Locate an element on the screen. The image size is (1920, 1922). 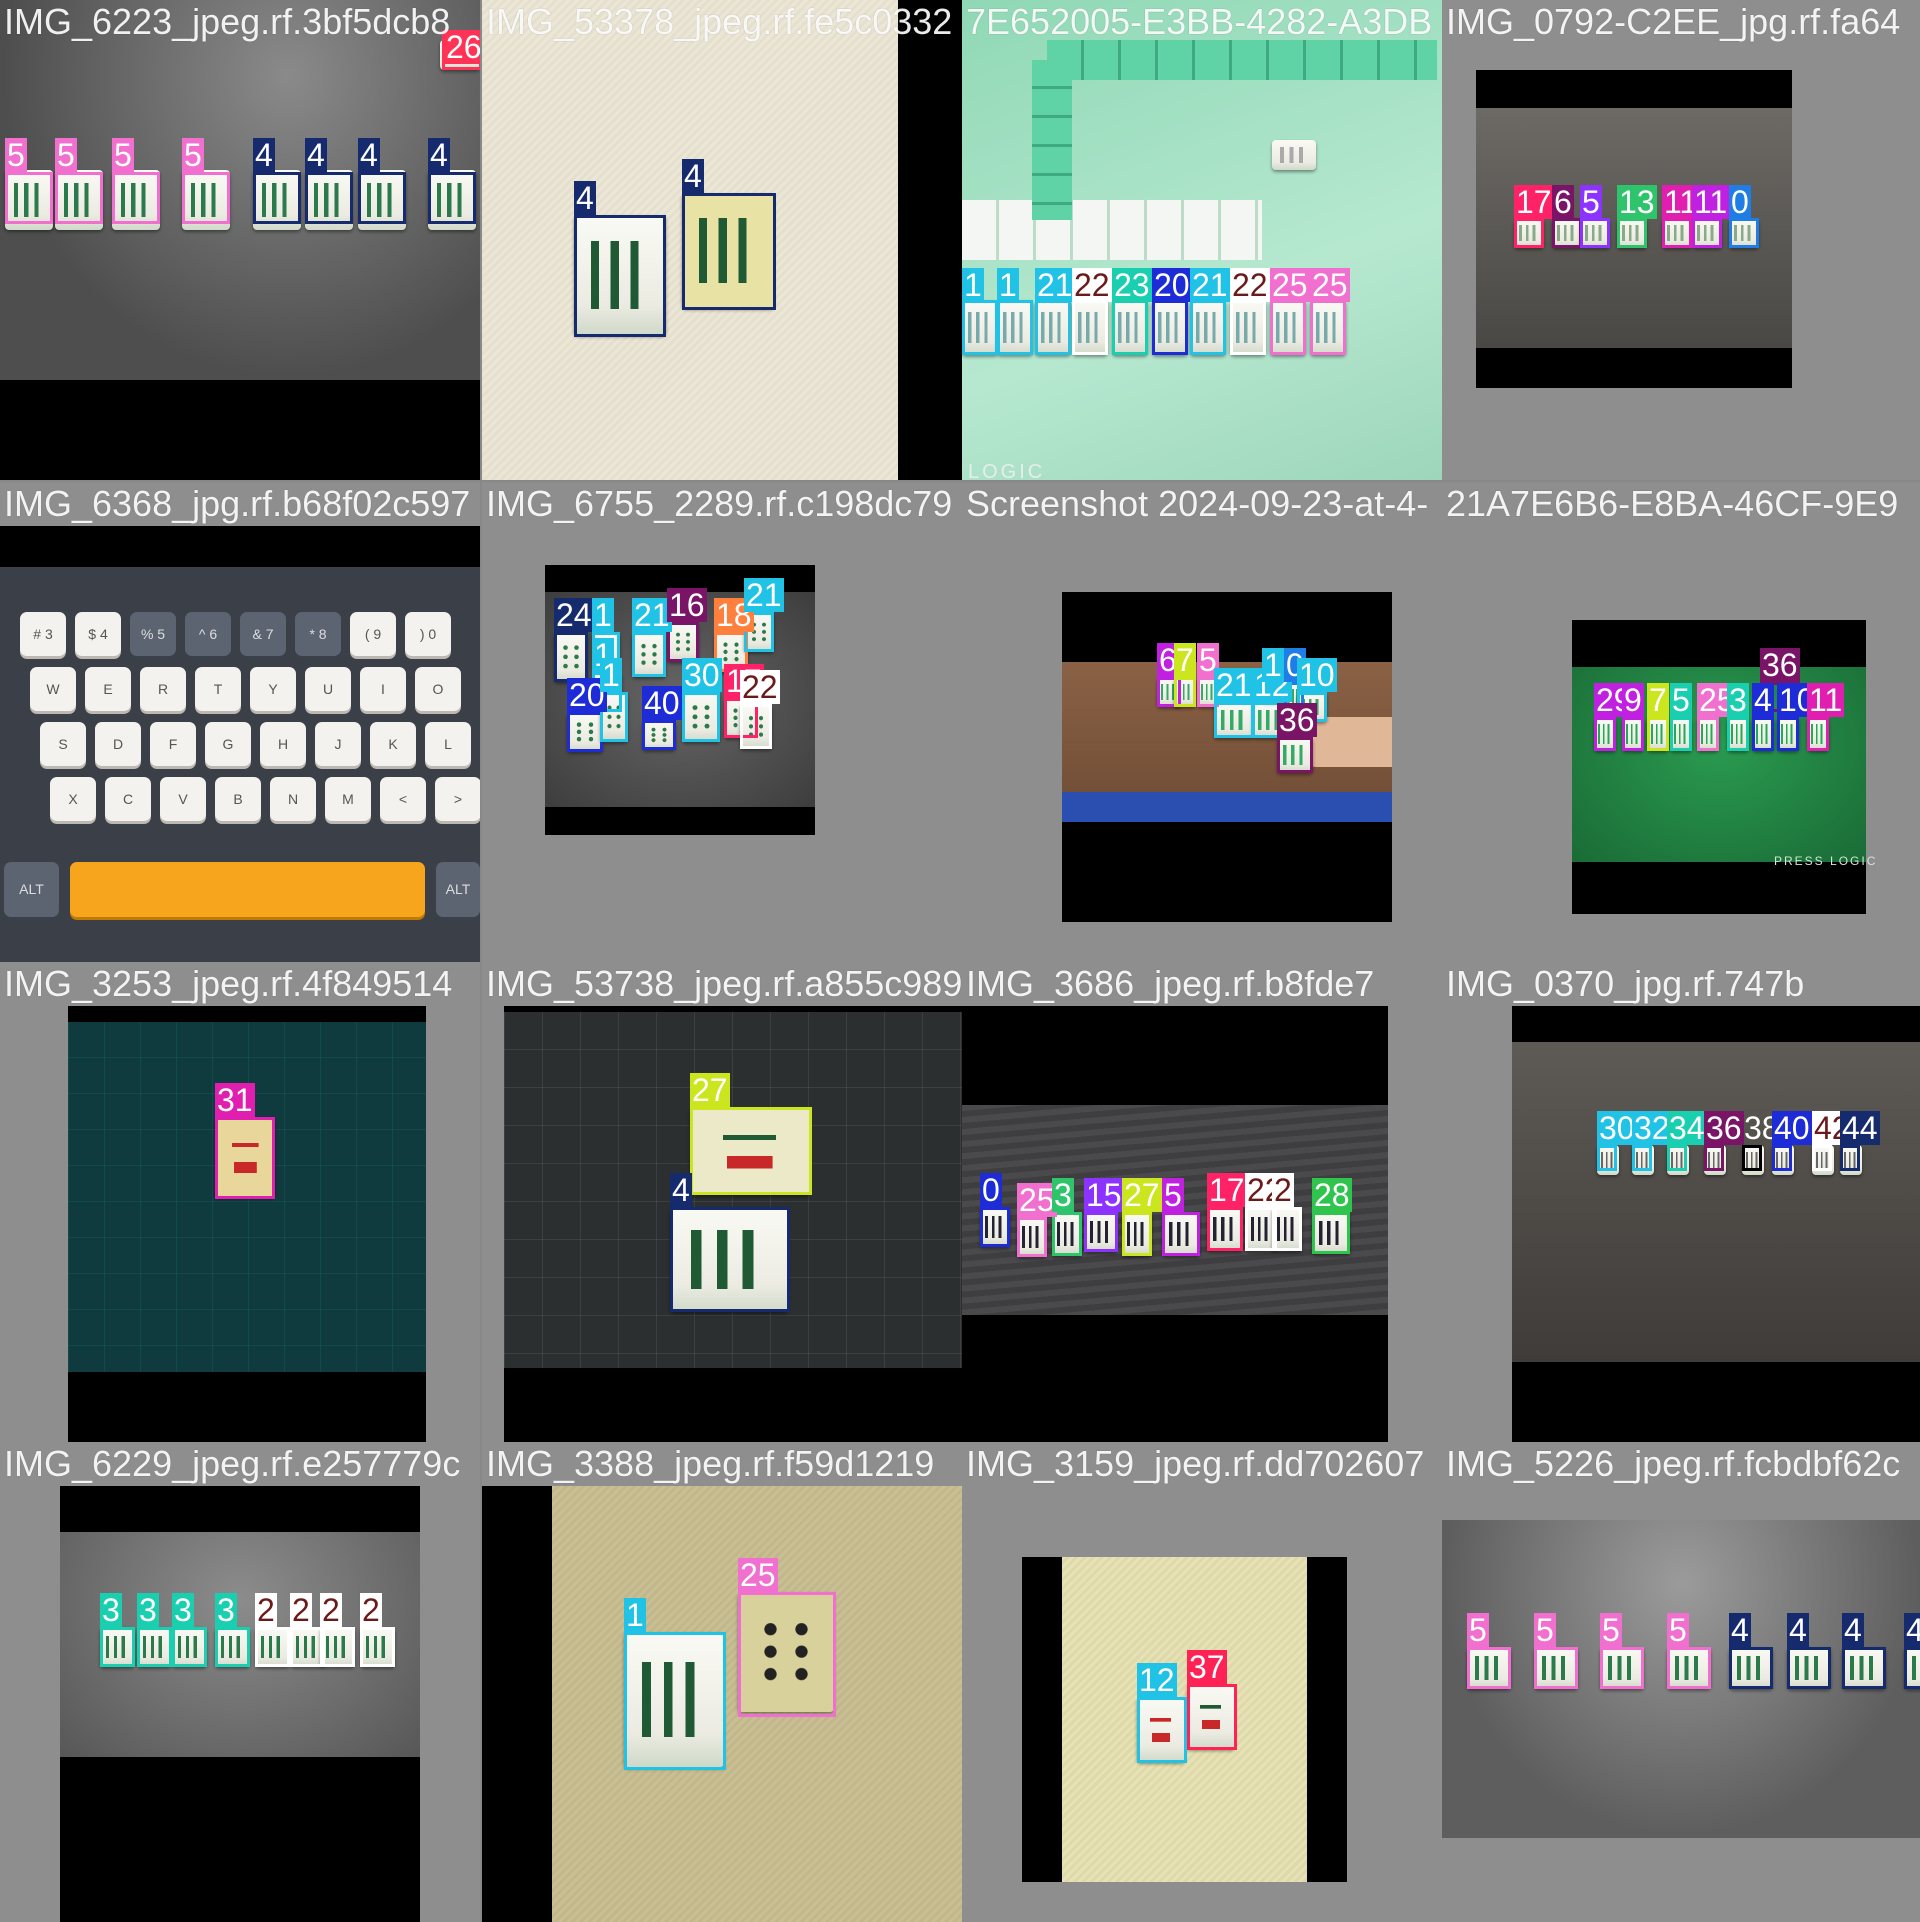
detection-label: 1 is located at coordinates (603, 615).